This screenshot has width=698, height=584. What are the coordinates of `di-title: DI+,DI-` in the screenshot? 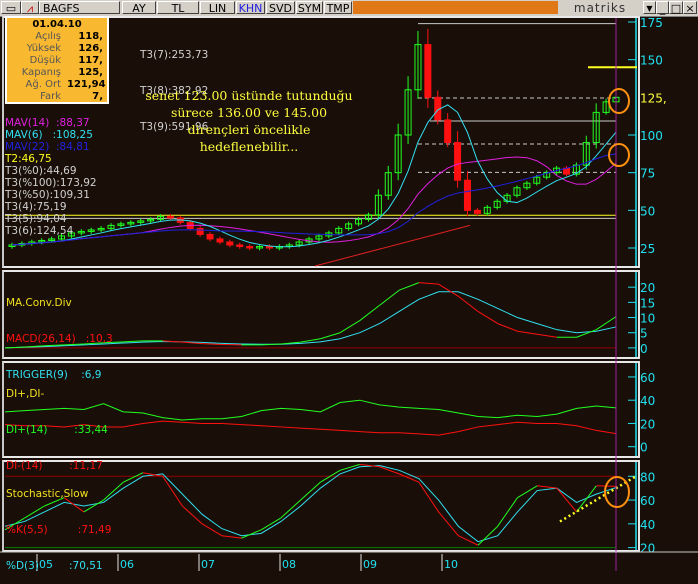 It's located at (57, 394).